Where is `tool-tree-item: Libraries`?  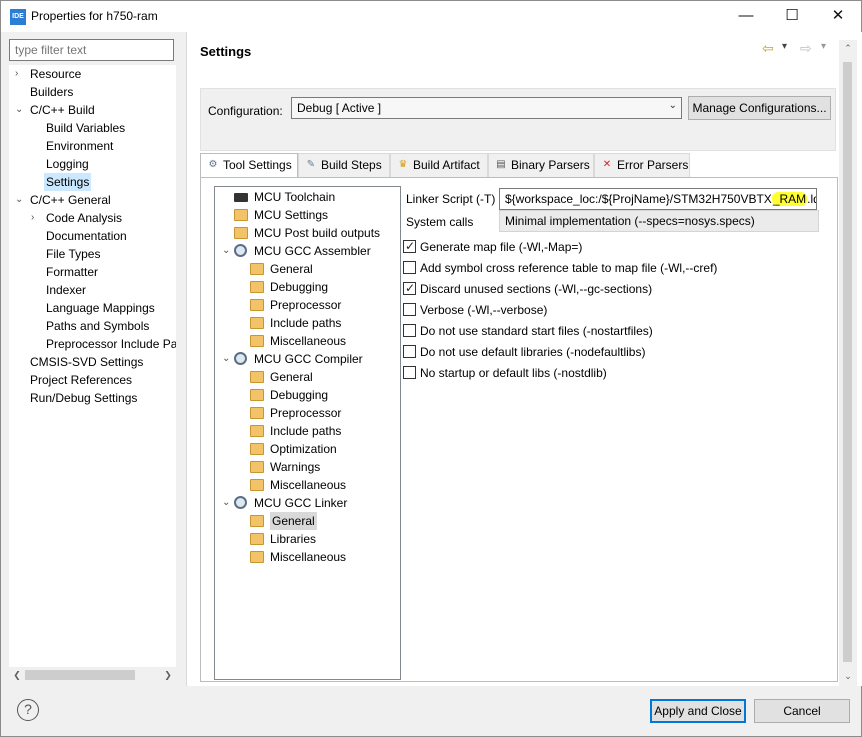
tool-tree-item: Libraries is located at coordinates (307, 539).